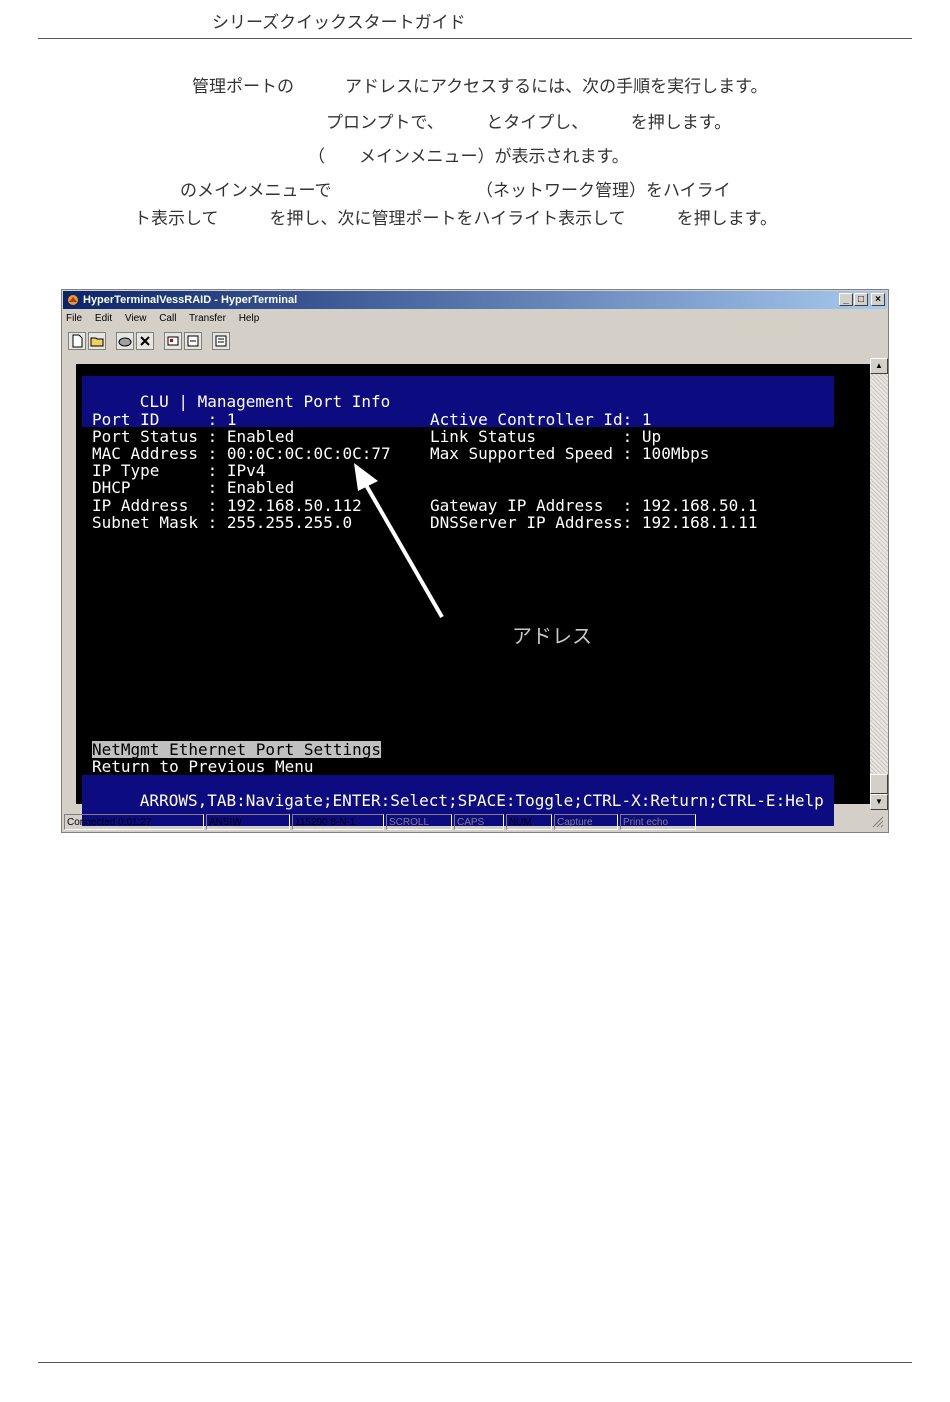 The image size is (950, 1402). What do you see at coordinates (77, 341) in the screenshot?
I see `new-file-icon` at bounding box center [77, 341].